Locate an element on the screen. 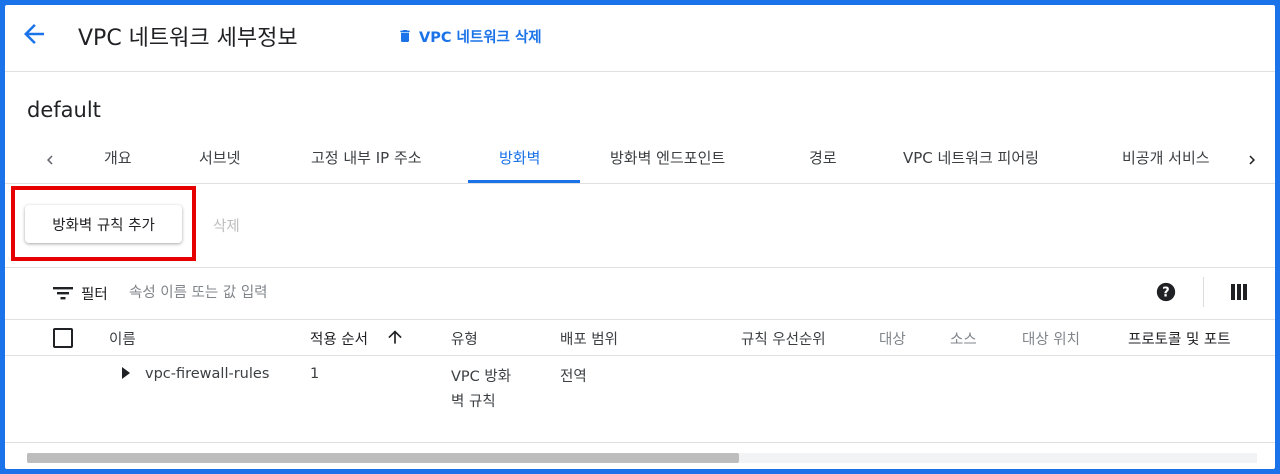  delete-vpc-button: VPC 네트워크 삭제 is located at coordinates (469, 36).